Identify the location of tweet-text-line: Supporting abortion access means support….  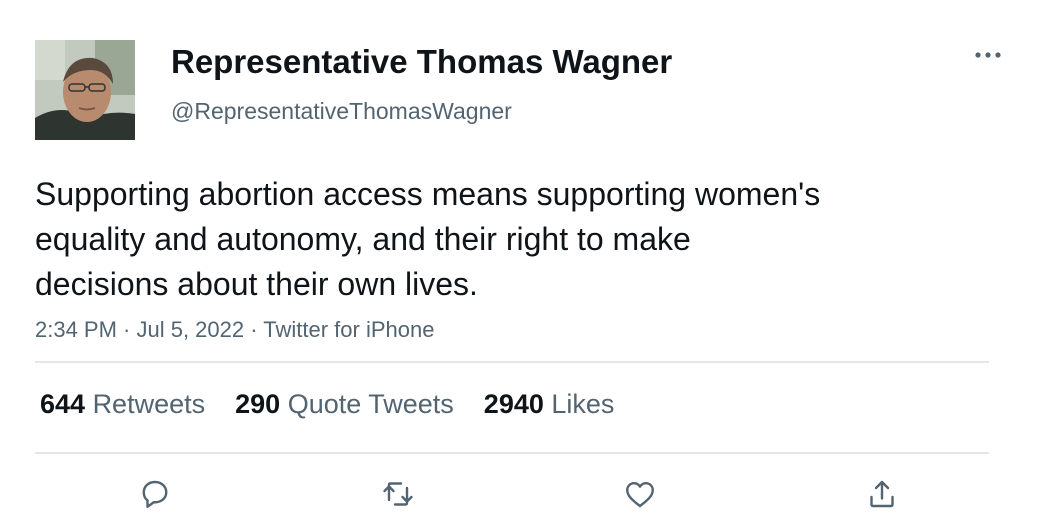
(428, 194).